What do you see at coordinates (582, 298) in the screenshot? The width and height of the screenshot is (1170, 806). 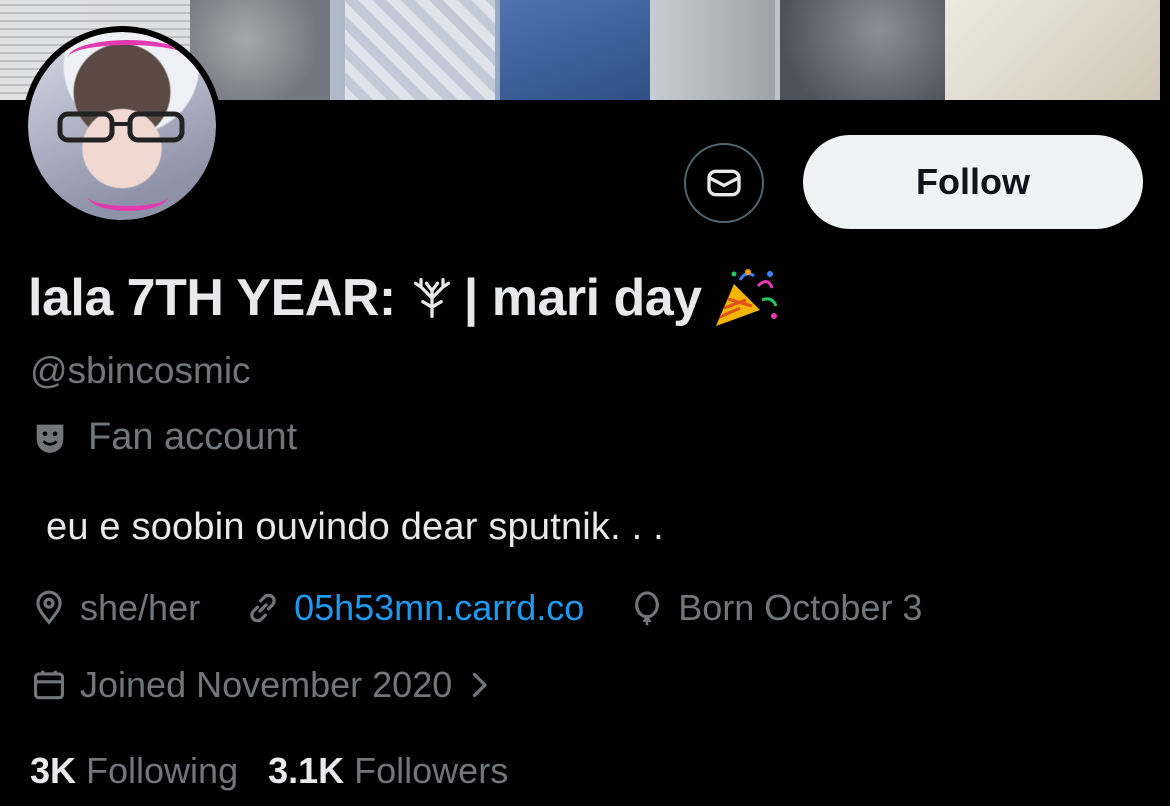 I see `display-name-rest: | mari day` at bounding box center [582, 298].